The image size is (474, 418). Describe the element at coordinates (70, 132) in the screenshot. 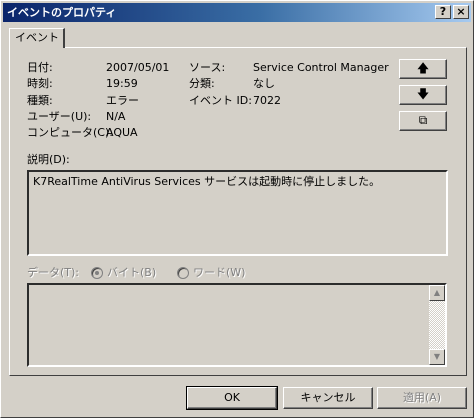

I see `computer-label: コンピュータ(C):` at that location.